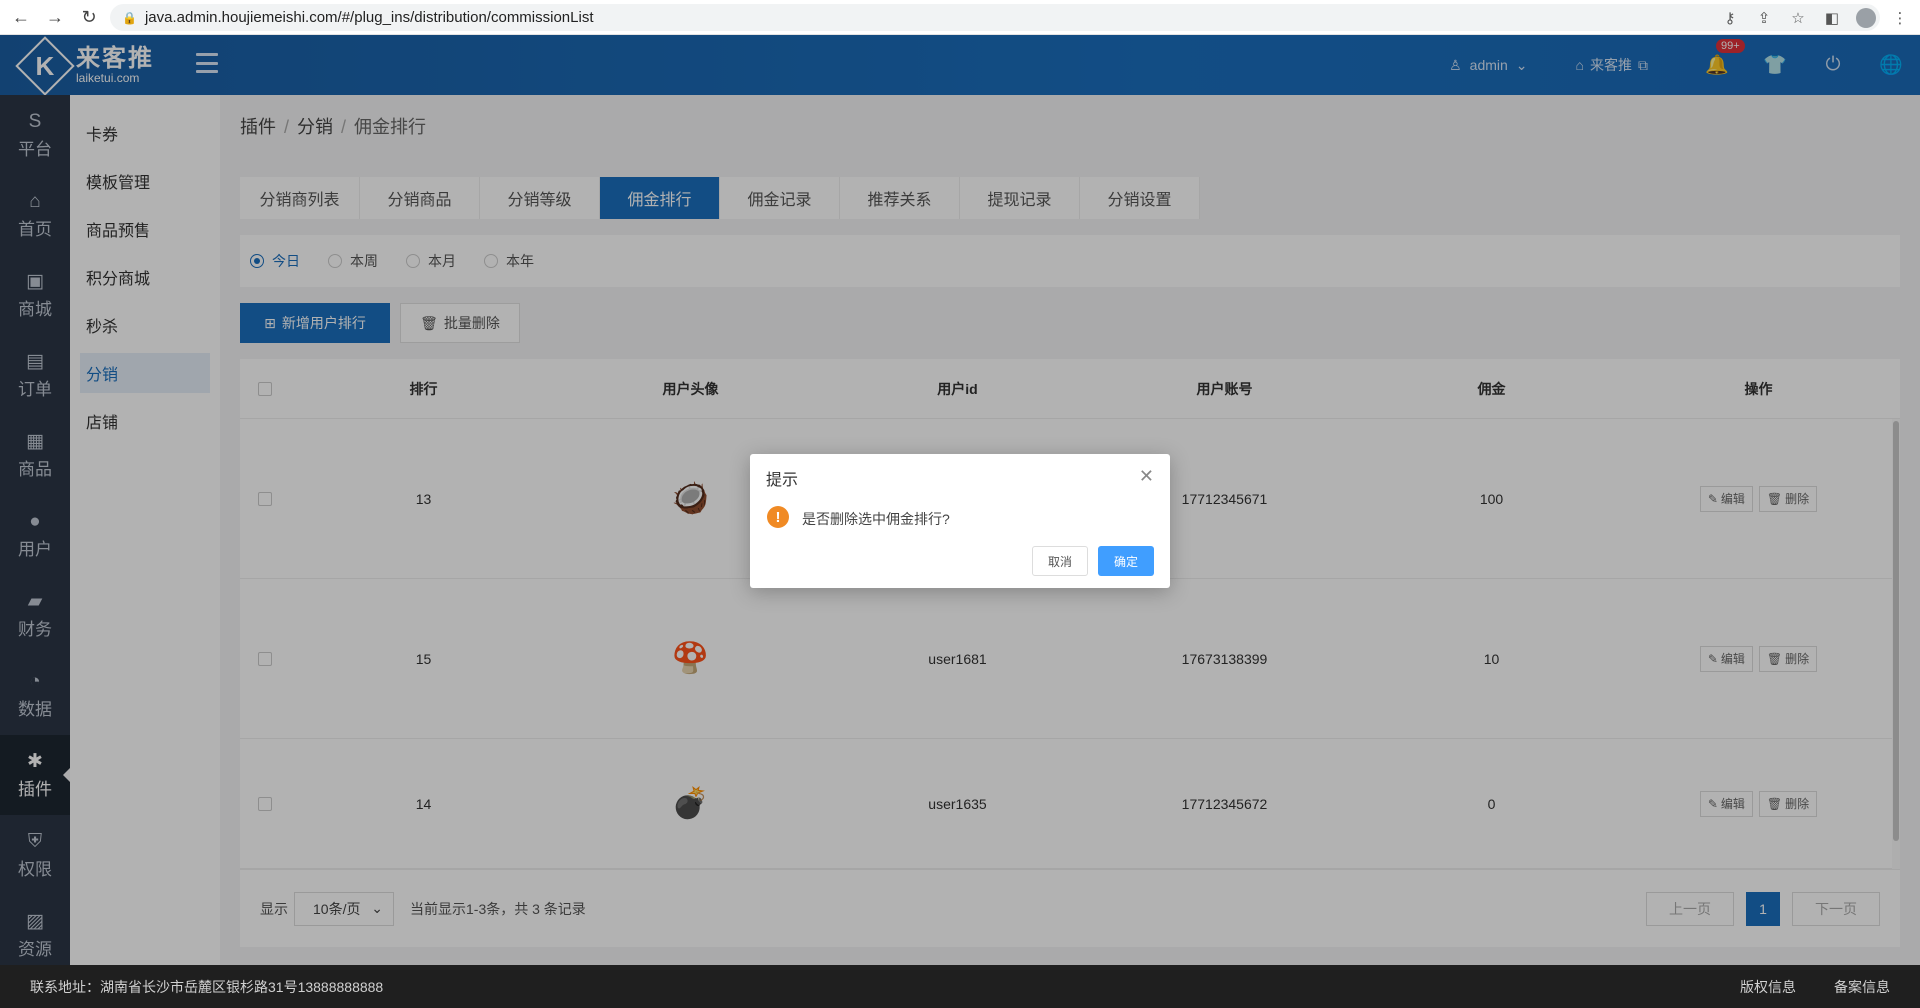 The height and width of the screenshot is (1008, 1920). What do you see at coordinates (89, 17) in the screenshot?
I see `reload-icon: ↻` at bounding box center [89, 17].